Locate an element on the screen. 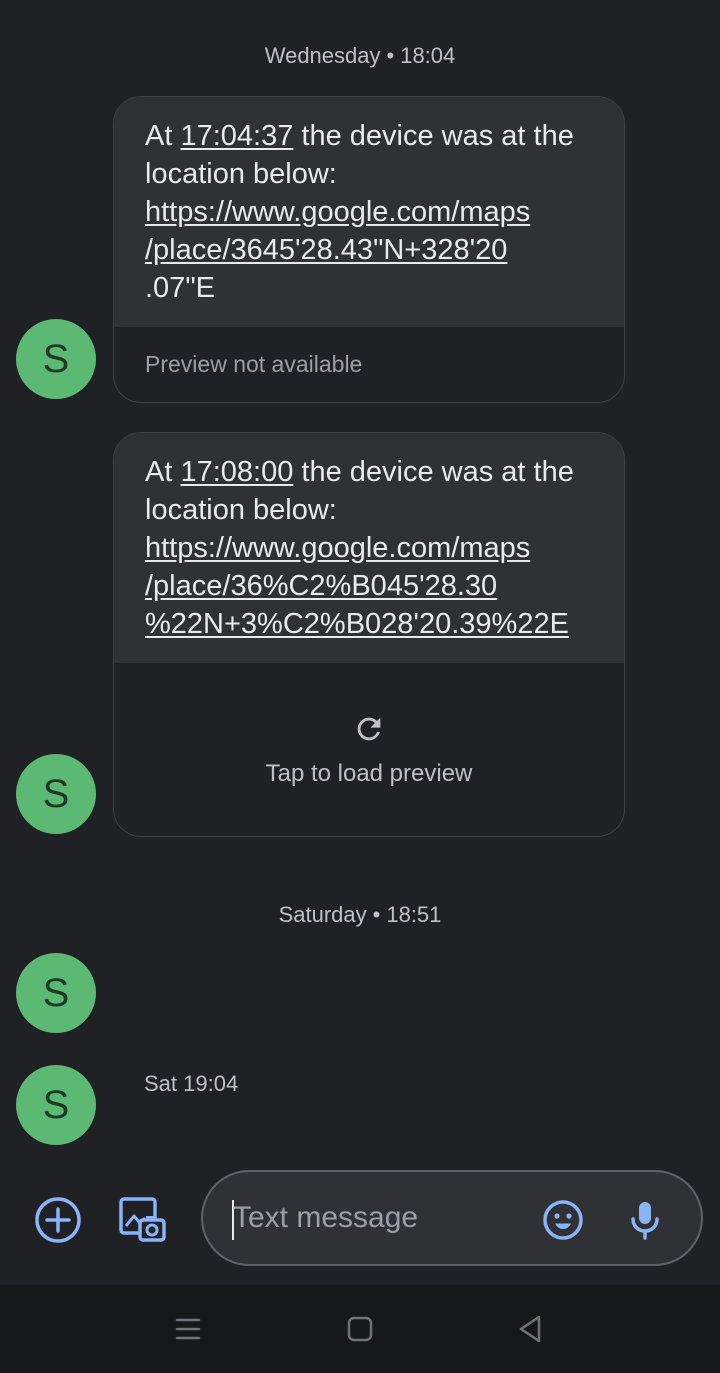 The height and width of the screenshot is (1373, 720). load-preview-button: Tap to load preview is located at coordinates (369, 749).